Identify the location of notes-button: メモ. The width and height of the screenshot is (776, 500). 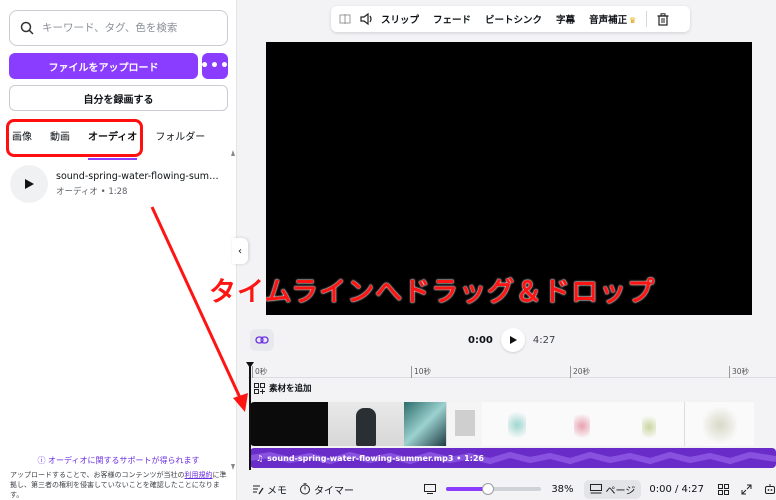
(269, 489).